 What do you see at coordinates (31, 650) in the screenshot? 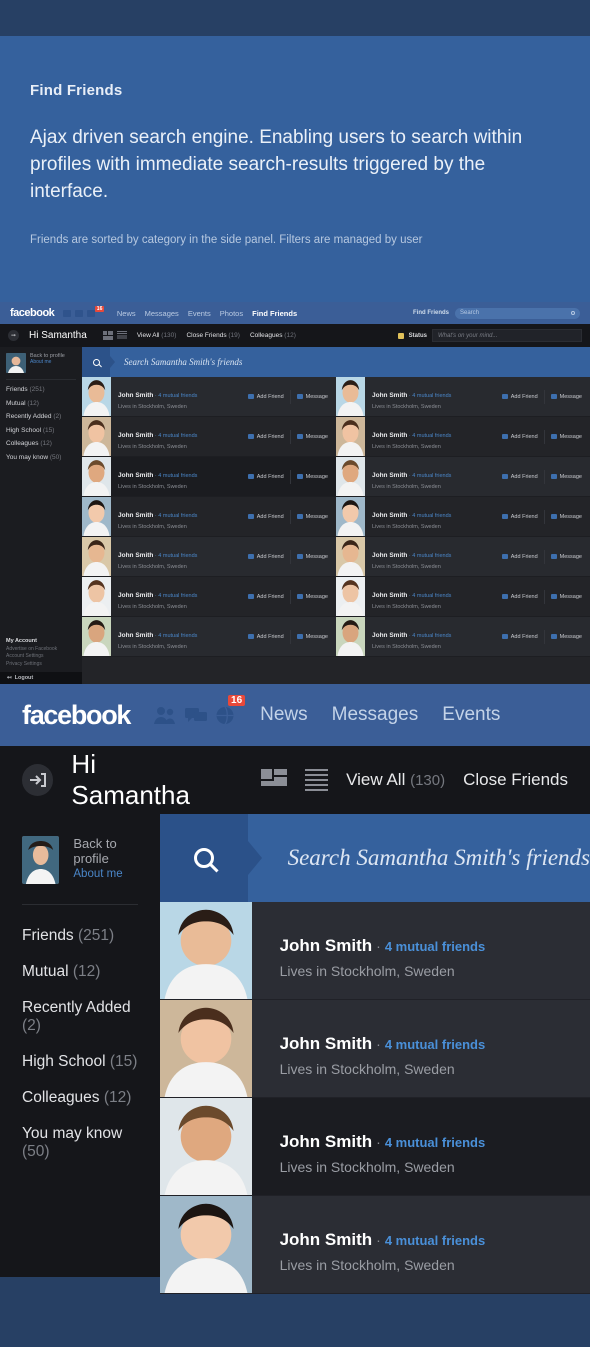
I see `mock-account-link-advertise: Advertise on Facebook` at bounding box center [31, 650].